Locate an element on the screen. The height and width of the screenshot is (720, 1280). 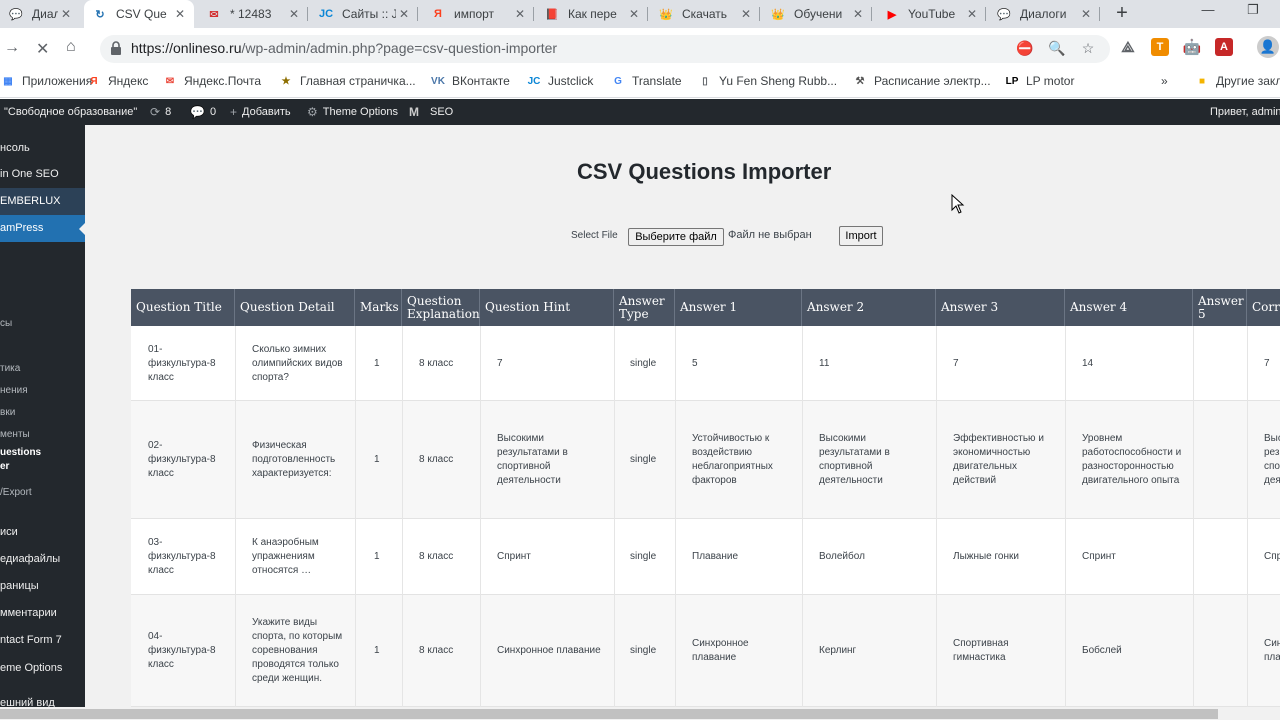
wp-greeting: Привет, admin is located at coordinates (1245, 112).